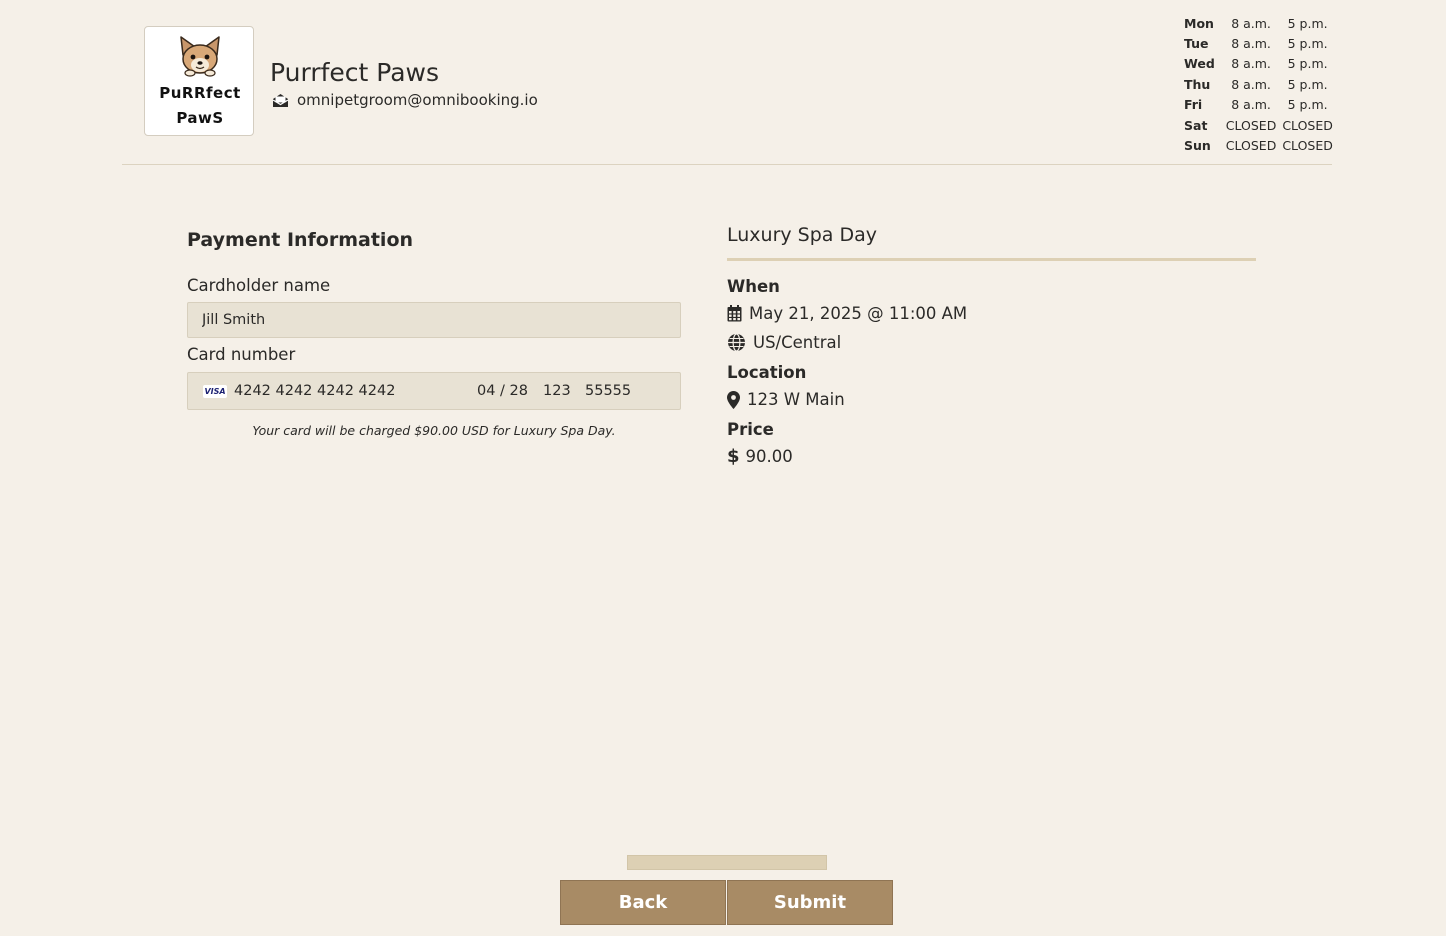 The height and width of the screenshot is (936, 1446). I want to click on hours-day: Sat, so click(1196, 125).